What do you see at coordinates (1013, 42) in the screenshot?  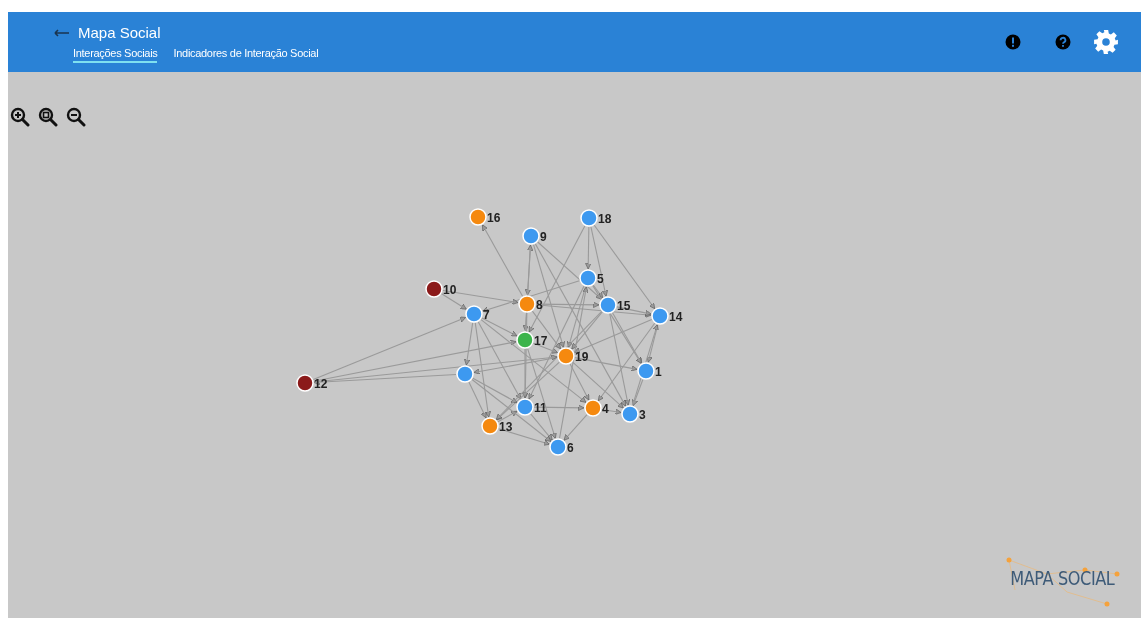 I see `alert-icon` at bounding box center [1013, 42].